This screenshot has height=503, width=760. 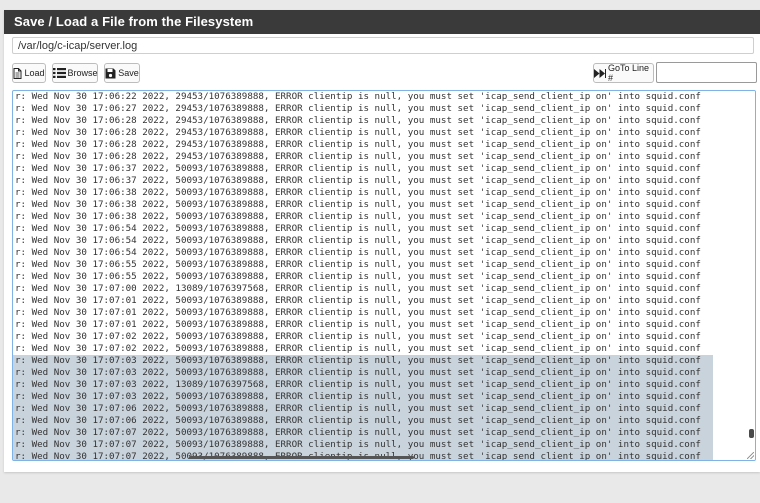 What do you see at coordinates (751, 433) in the screenshot?
I see `vertical-scrollbar-thumb` at bounding box center [751, 433].